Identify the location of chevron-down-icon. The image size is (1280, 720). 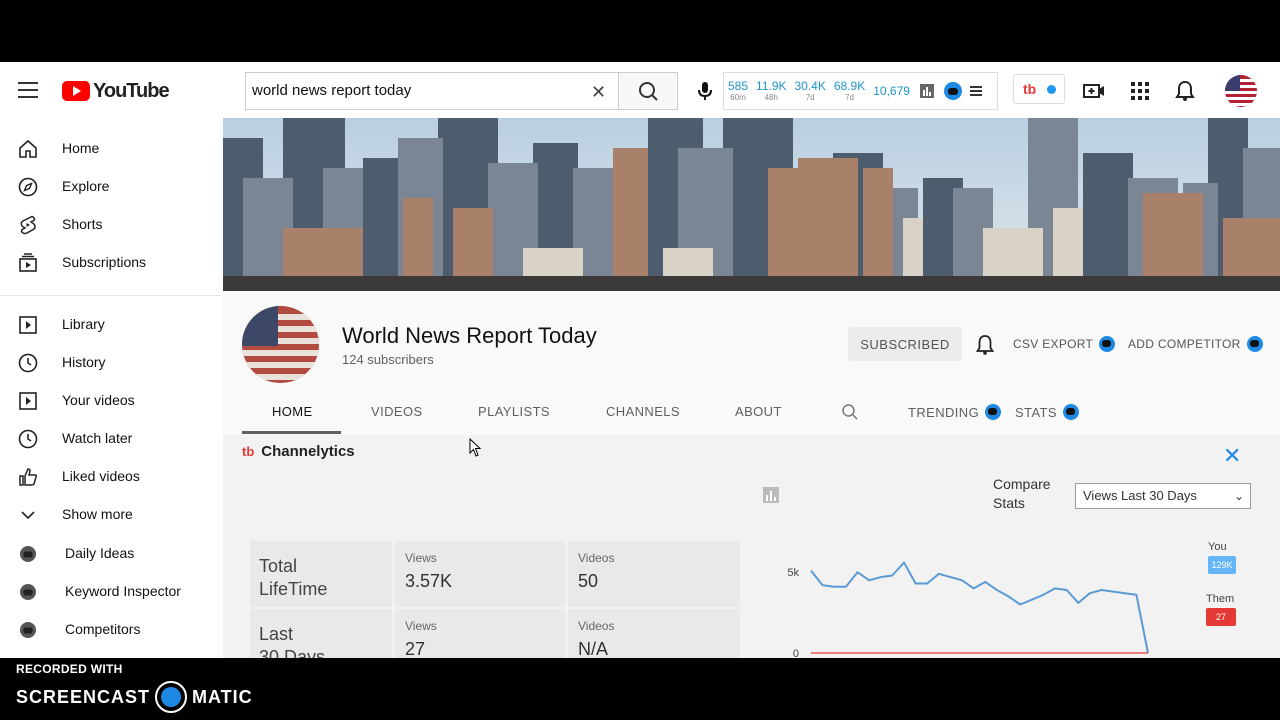
(28, 515).